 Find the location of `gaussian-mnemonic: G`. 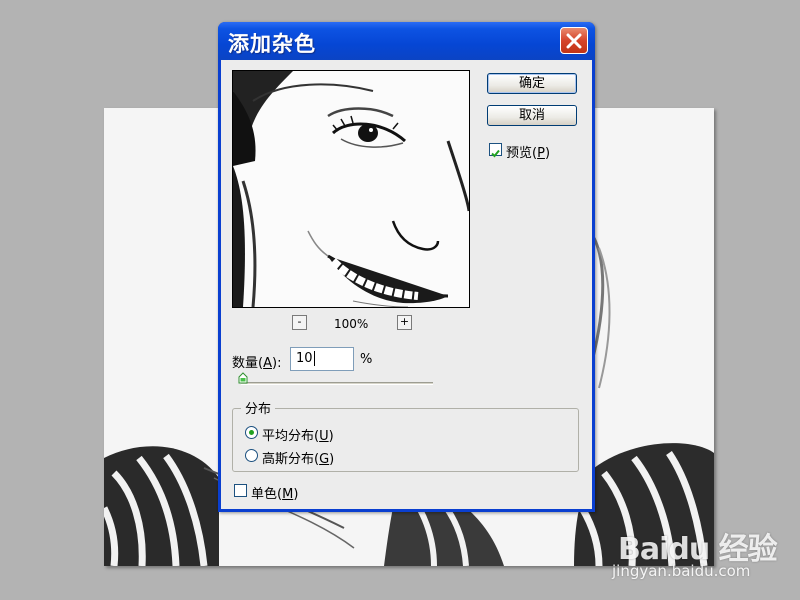

gaussian-mnemonic: G is located at coordinates (324, 459).